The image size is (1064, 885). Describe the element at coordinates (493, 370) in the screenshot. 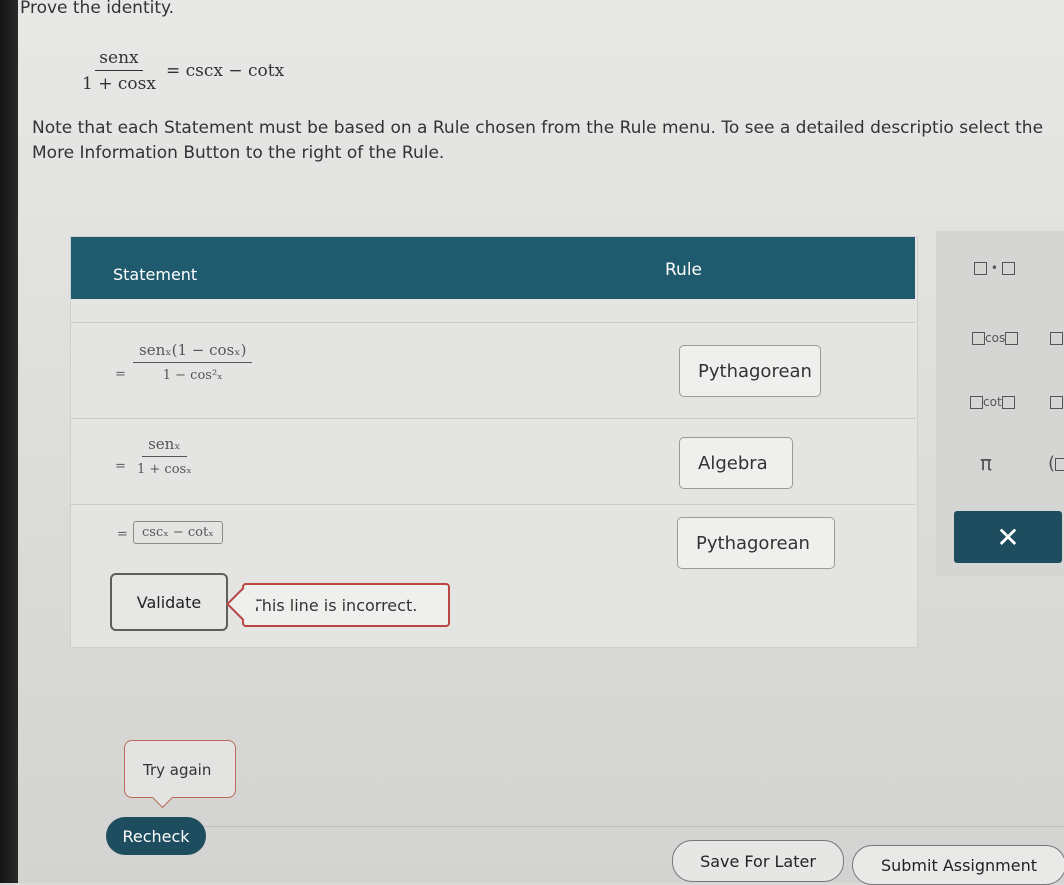

I see `proof-row: = senₓ(1 − cosₓ) 1 − cos²ₓ Pythagorean` at that location.